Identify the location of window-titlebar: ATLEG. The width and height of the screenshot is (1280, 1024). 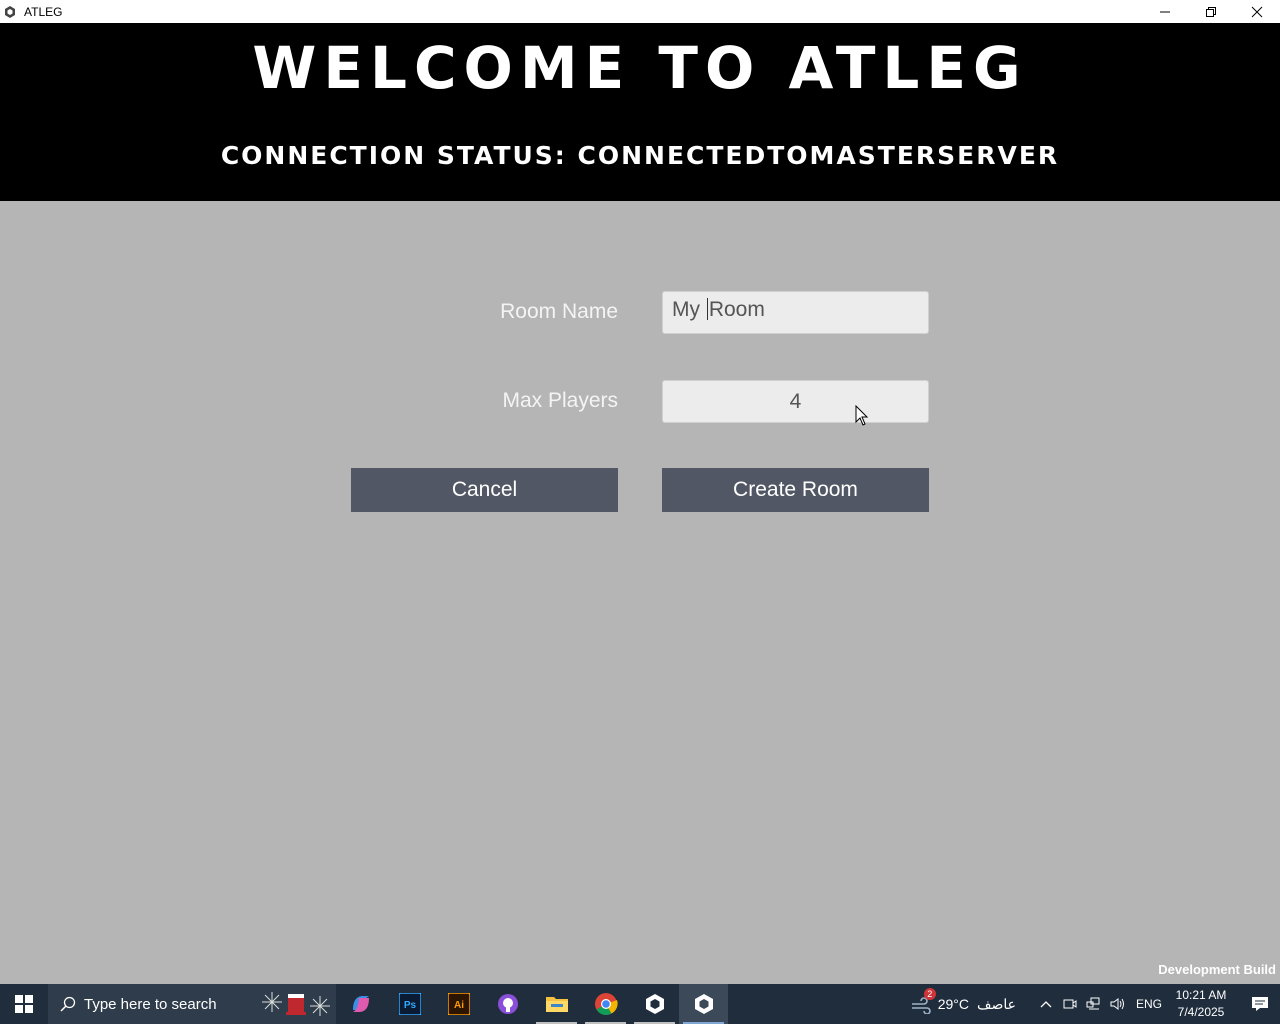
(640, 11).